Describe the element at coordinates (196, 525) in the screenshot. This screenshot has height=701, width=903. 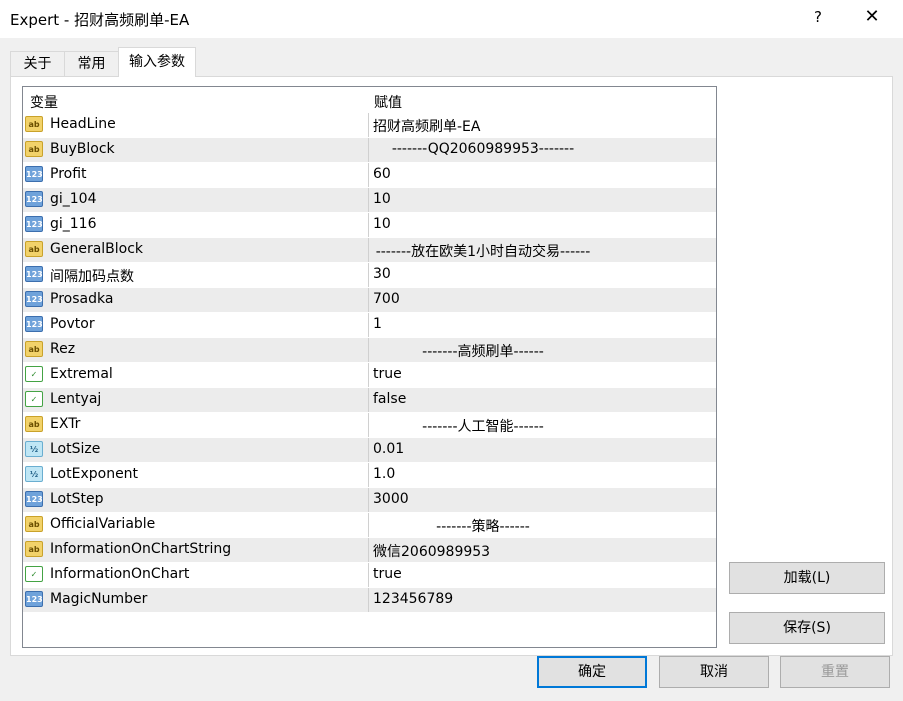
I see `param-name-cell: ab OfficialVariable` at that location.